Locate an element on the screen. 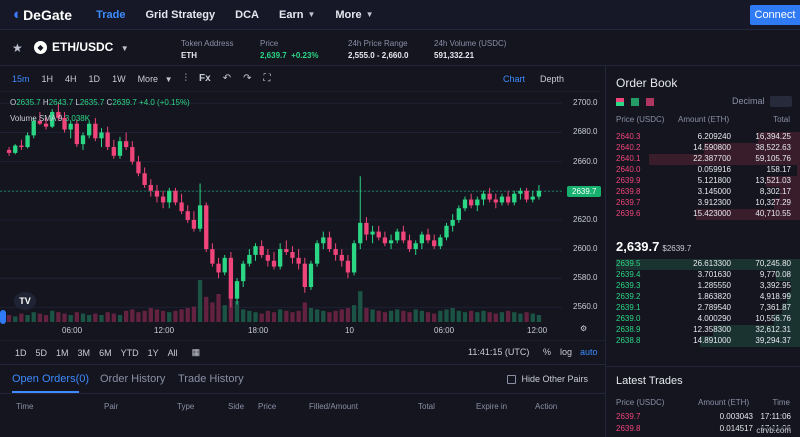 This screenshot has height=437, width=800. nav-item-more: More ▼ is located at coordinates (354, 15).